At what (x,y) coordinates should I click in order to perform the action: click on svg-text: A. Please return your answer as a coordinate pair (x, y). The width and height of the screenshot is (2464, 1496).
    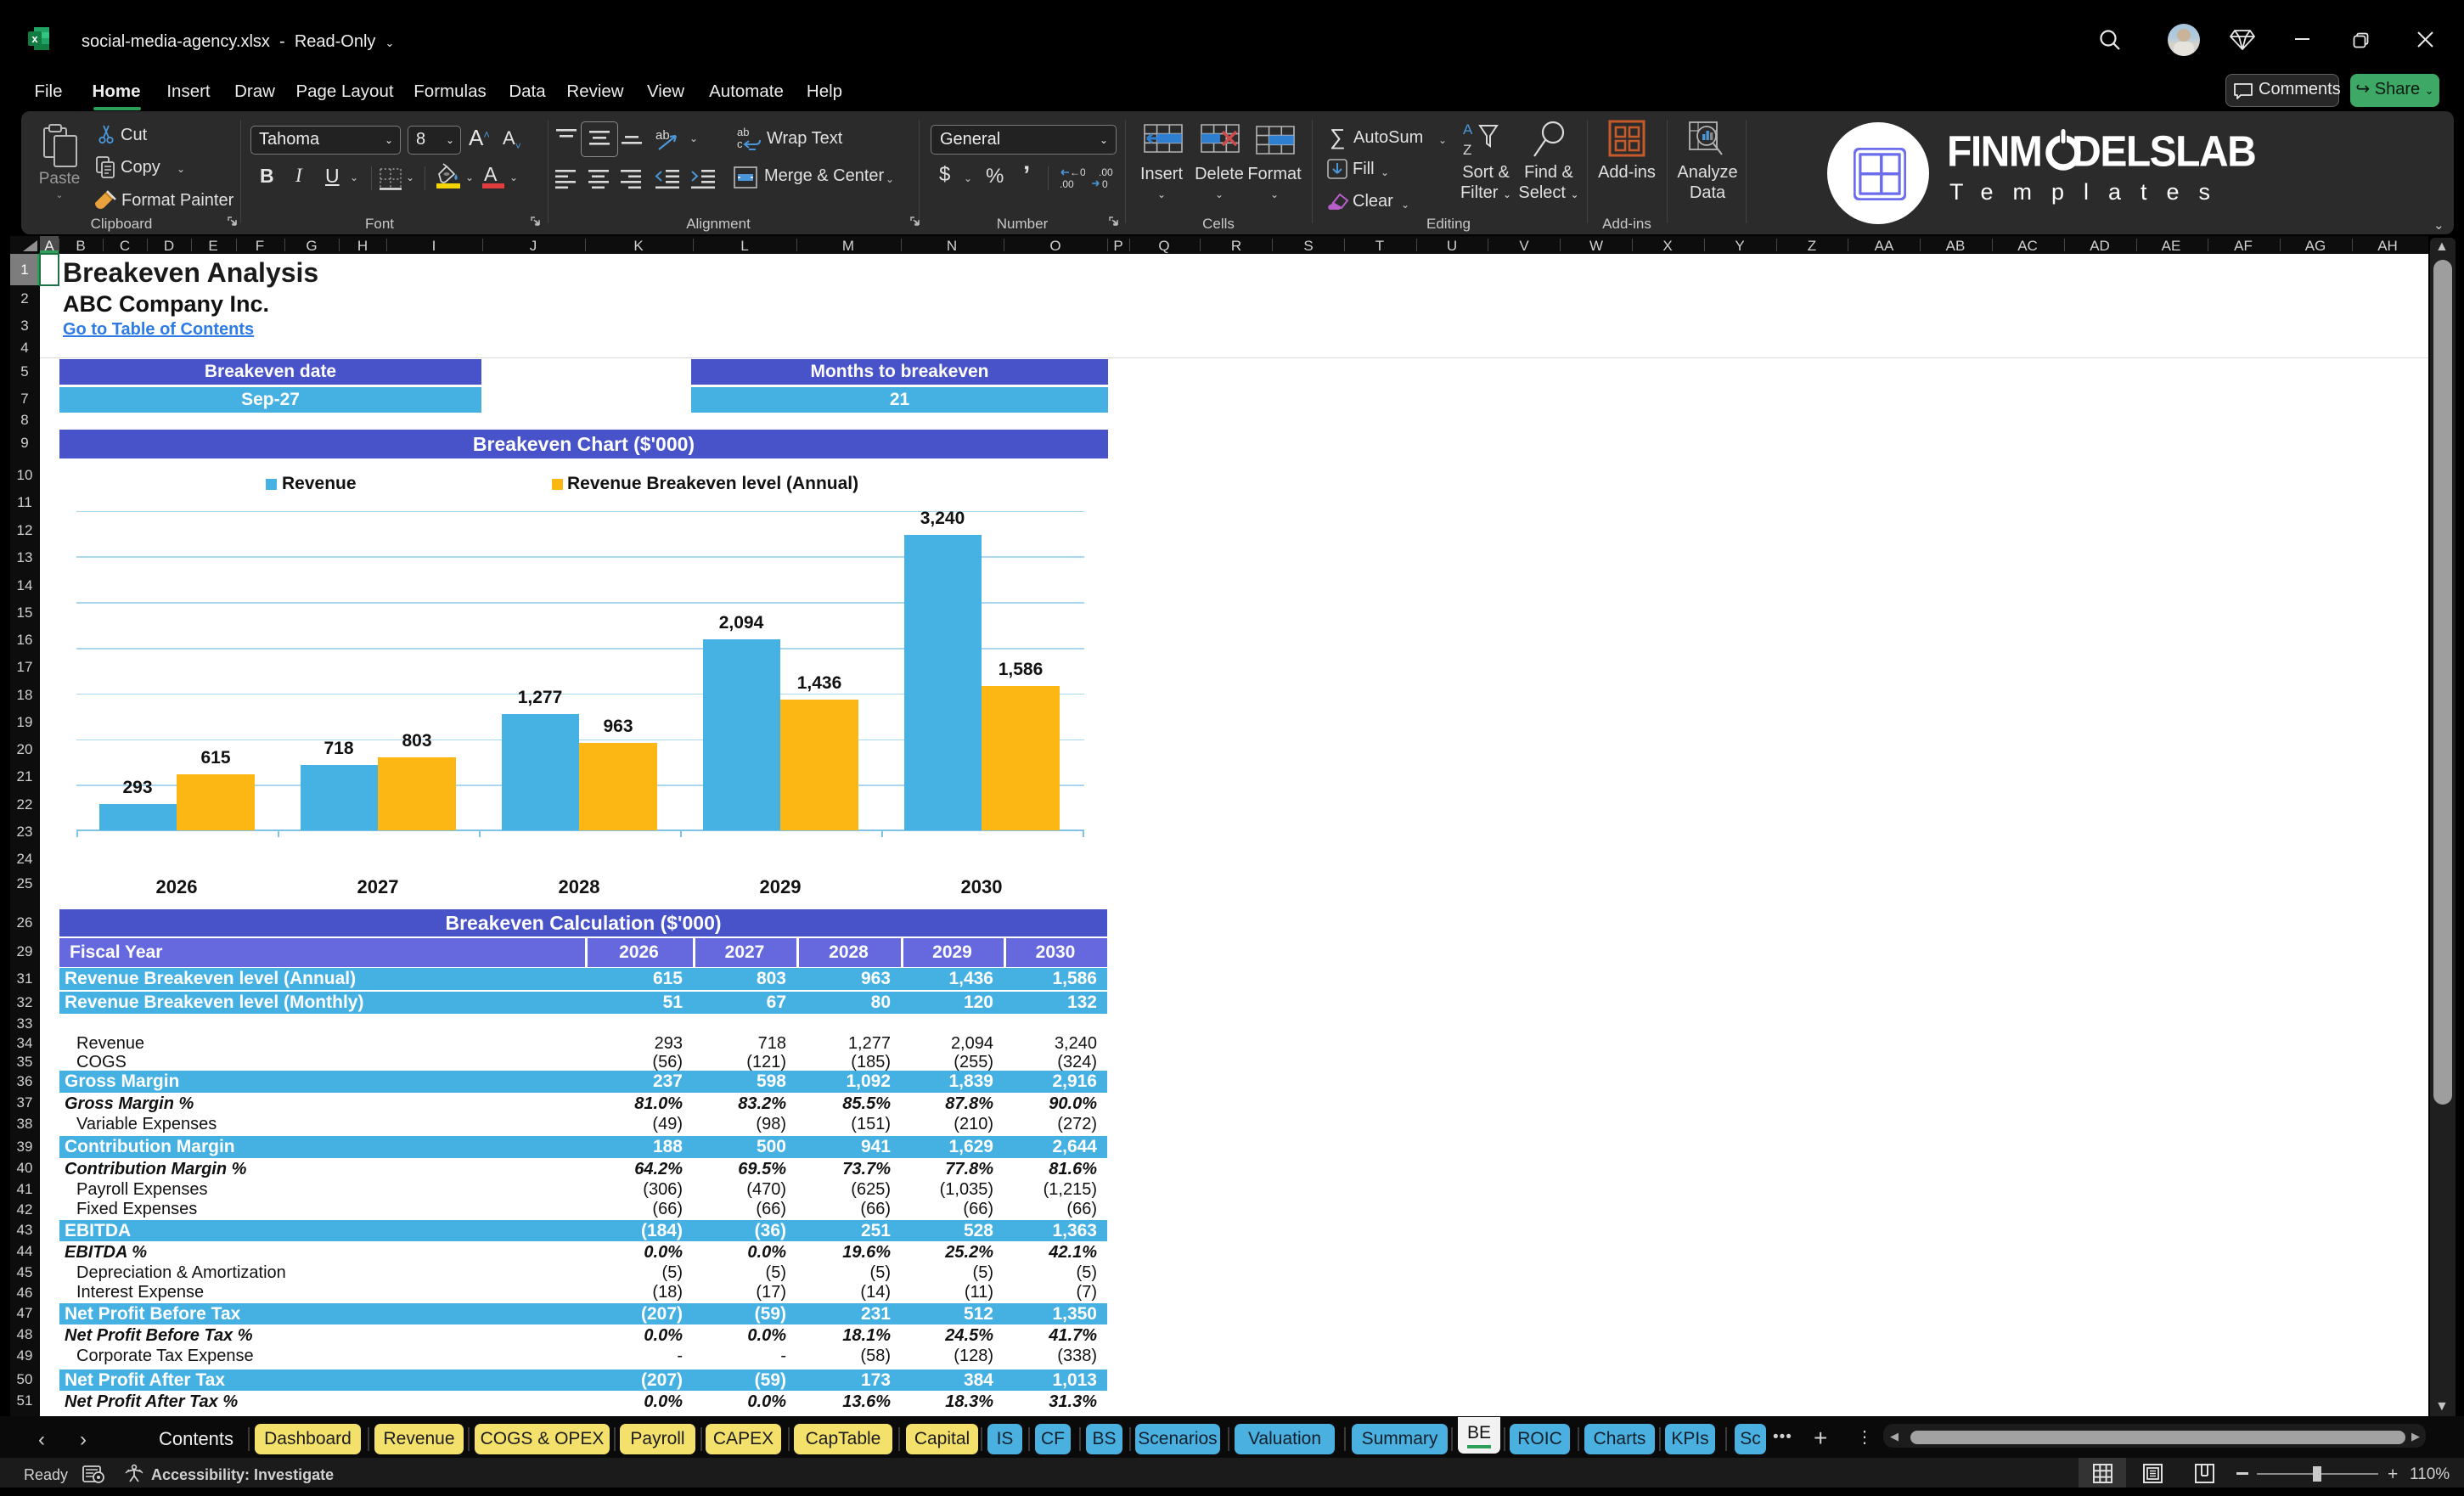
    Looking at the image, I should click on (1468, 129).